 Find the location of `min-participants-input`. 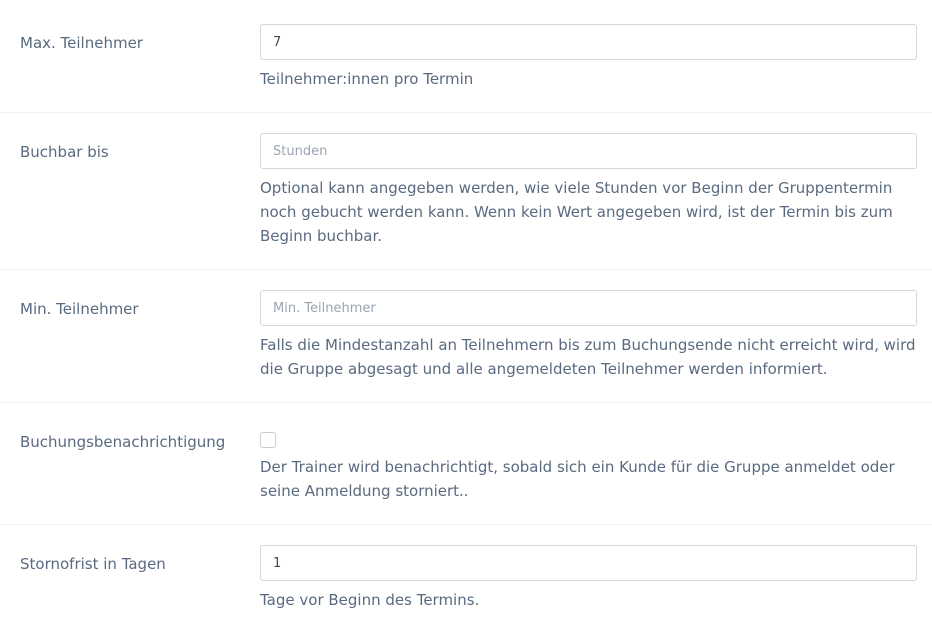

min-participants-input is located at coordinates (588, 308).